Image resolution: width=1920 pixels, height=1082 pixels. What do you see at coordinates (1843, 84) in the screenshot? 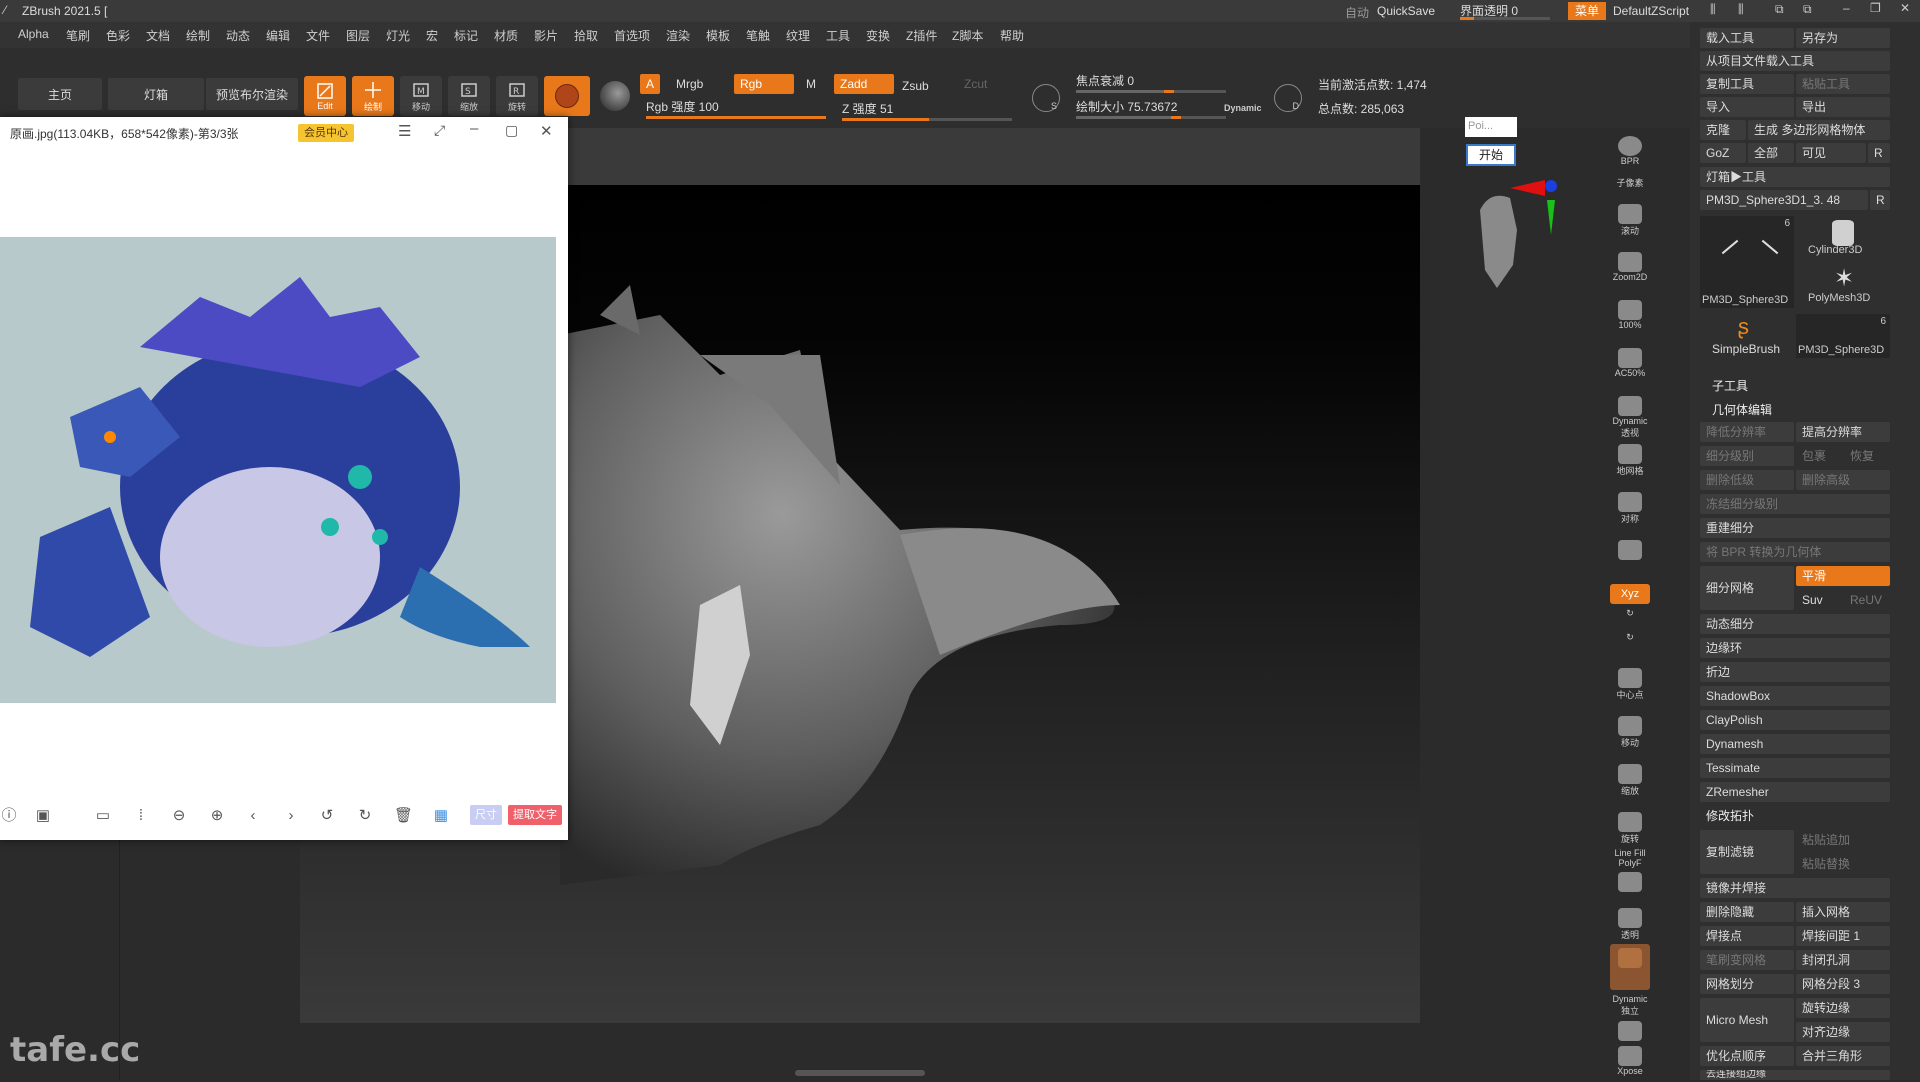
I see `paste-tool-button: 粘贴工具` at bounding box center [1843, 84].